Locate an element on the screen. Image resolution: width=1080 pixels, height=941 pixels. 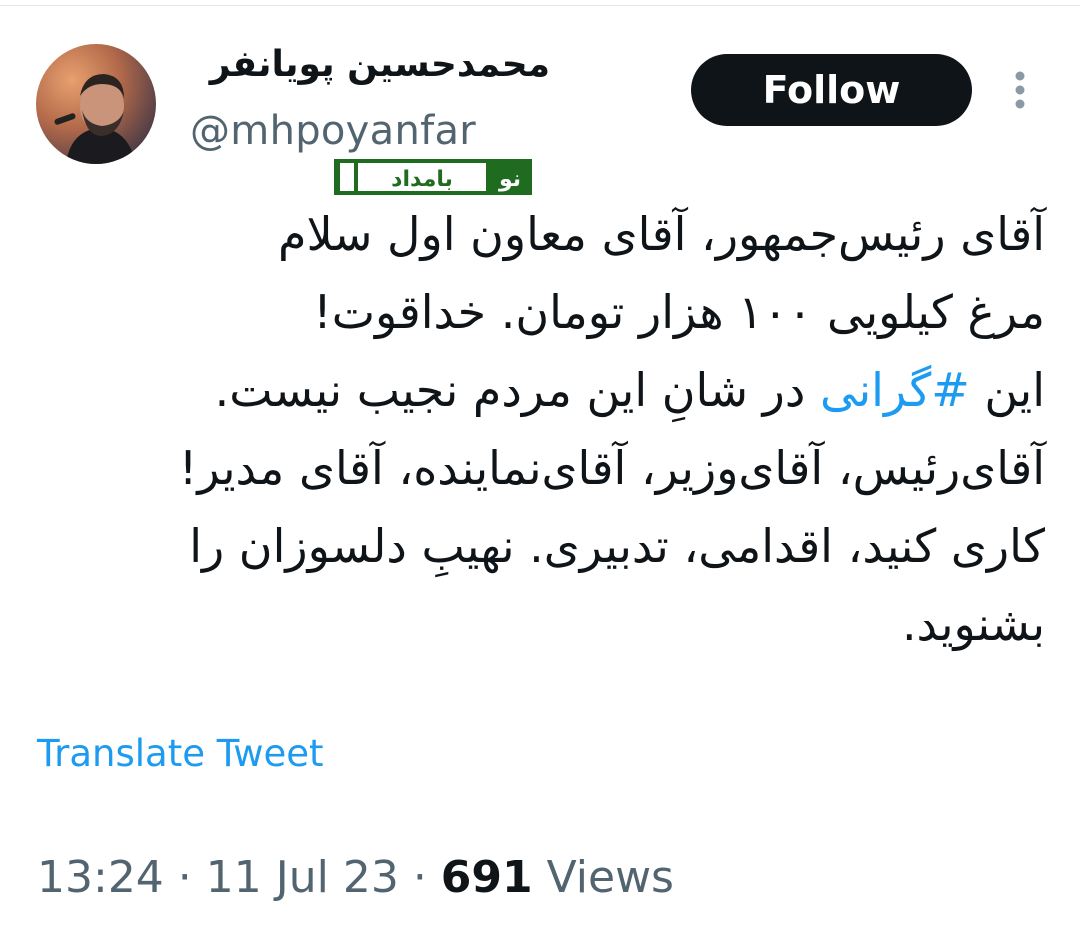
tweet-text-fragment: این is located at coordinates (1007, 390).